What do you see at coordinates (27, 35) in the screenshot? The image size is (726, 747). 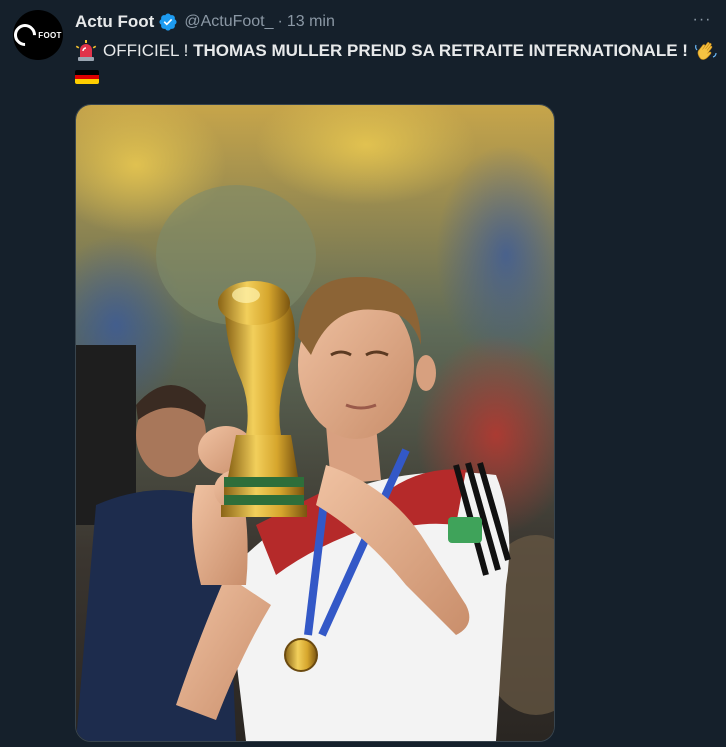 I see `logo-ring-icon` at bounding box center [27, 35].